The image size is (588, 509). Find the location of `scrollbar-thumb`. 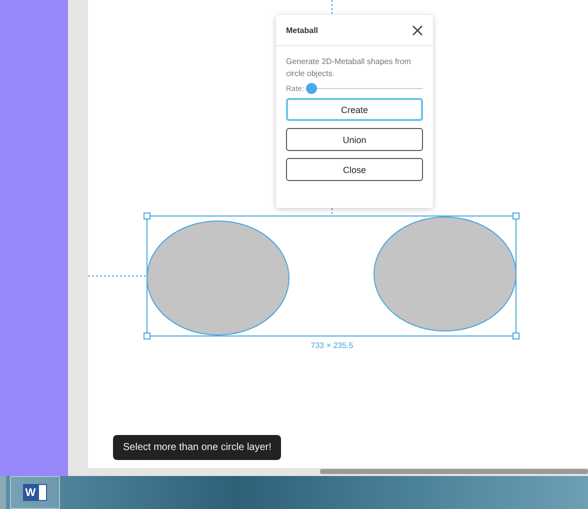

scrollbar-thumb is located at coordinates (454, 471).